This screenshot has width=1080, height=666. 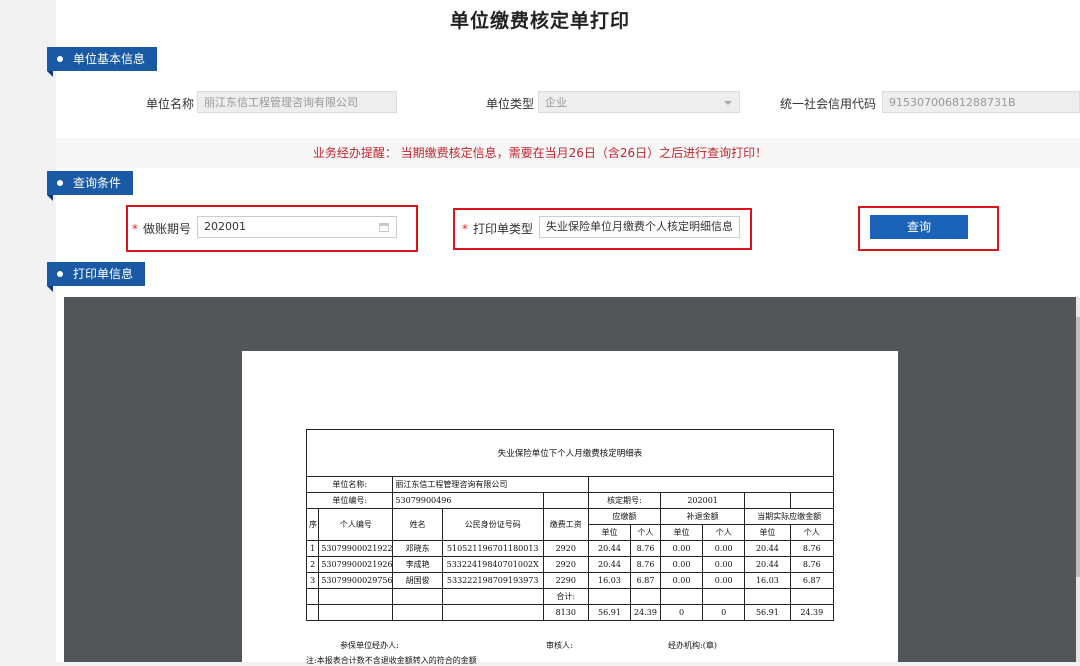 I want to click on footer-note: 注:本报表合计数不含退收金额转入的符合的金额, so click(x=391, y=660).